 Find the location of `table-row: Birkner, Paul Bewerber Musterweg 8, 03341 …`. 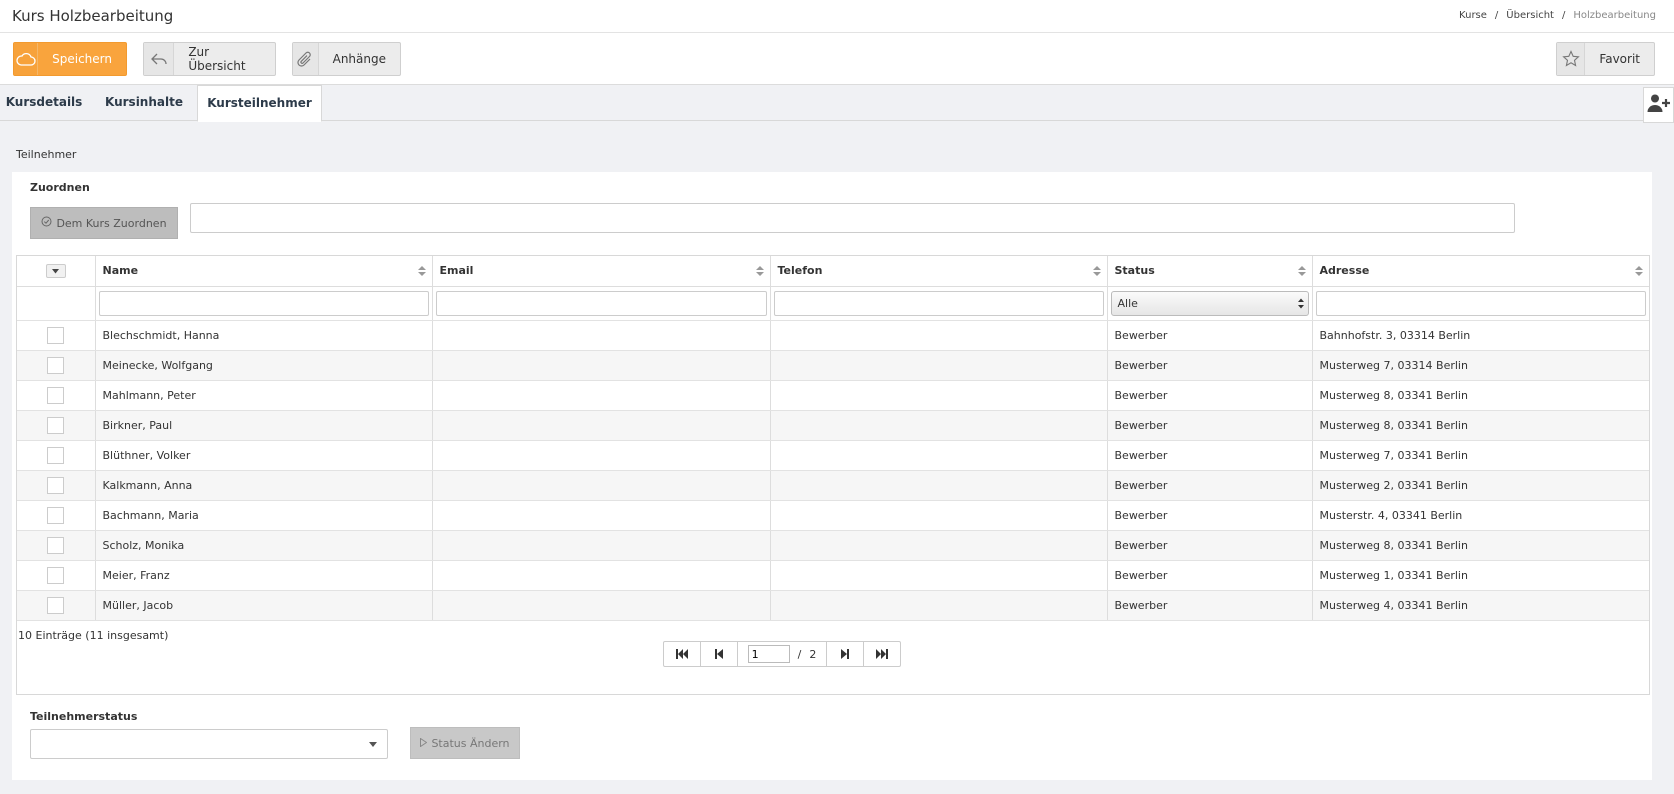

table-row: Birkner, Paul Bewerber Musterweg 8, 03341 … is located at coordinates (833, 425).